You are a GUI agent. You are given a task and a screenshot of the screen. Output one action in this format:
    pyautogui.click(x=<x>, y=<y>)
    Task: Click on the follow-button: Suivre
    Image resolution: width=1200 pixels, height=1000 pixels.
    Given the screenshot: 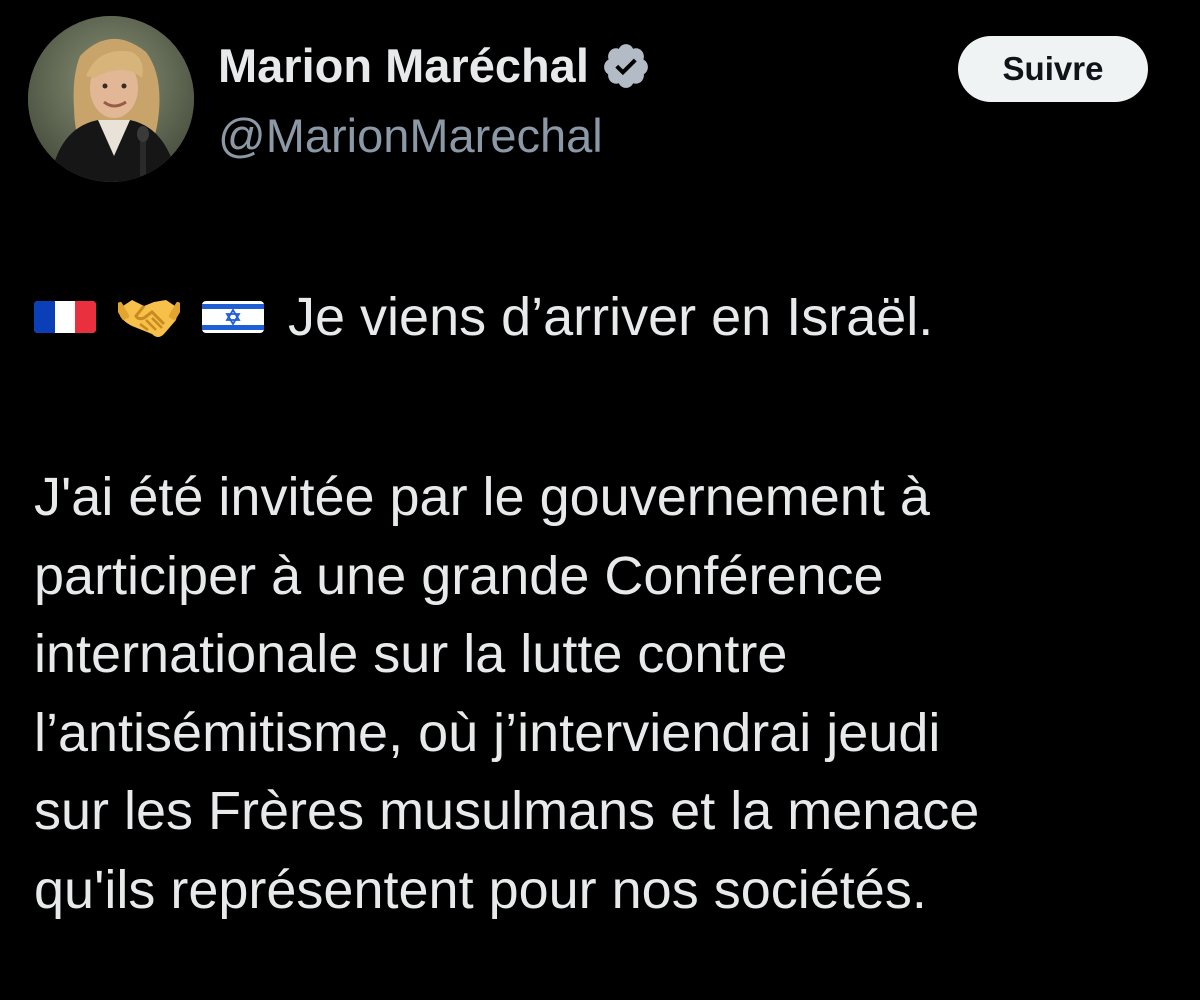 What is the action you would take?
    pyautogui.click(x=1053, y=69)
    